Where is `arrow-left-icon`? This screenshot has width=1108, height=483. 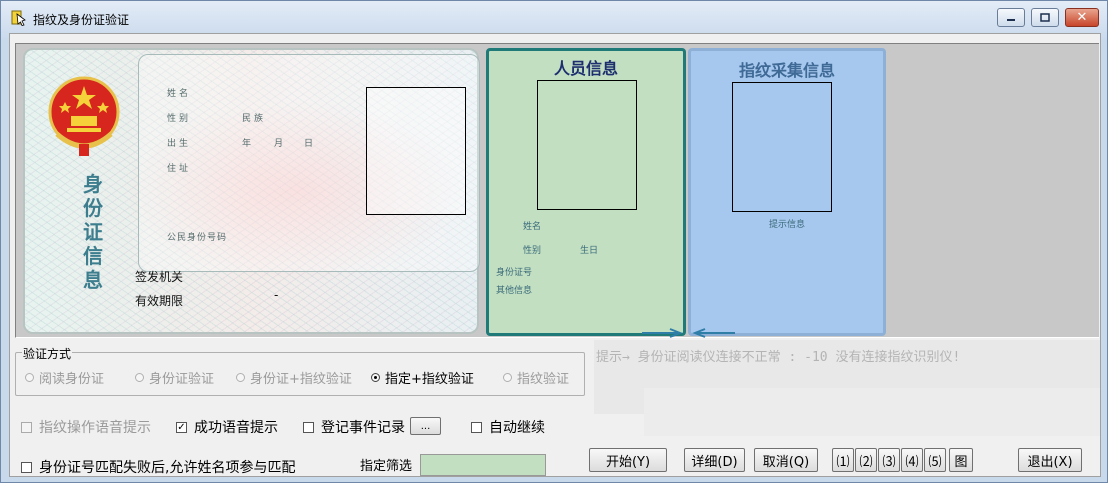 arrow-left-icon is located at coordinates (713, 333).